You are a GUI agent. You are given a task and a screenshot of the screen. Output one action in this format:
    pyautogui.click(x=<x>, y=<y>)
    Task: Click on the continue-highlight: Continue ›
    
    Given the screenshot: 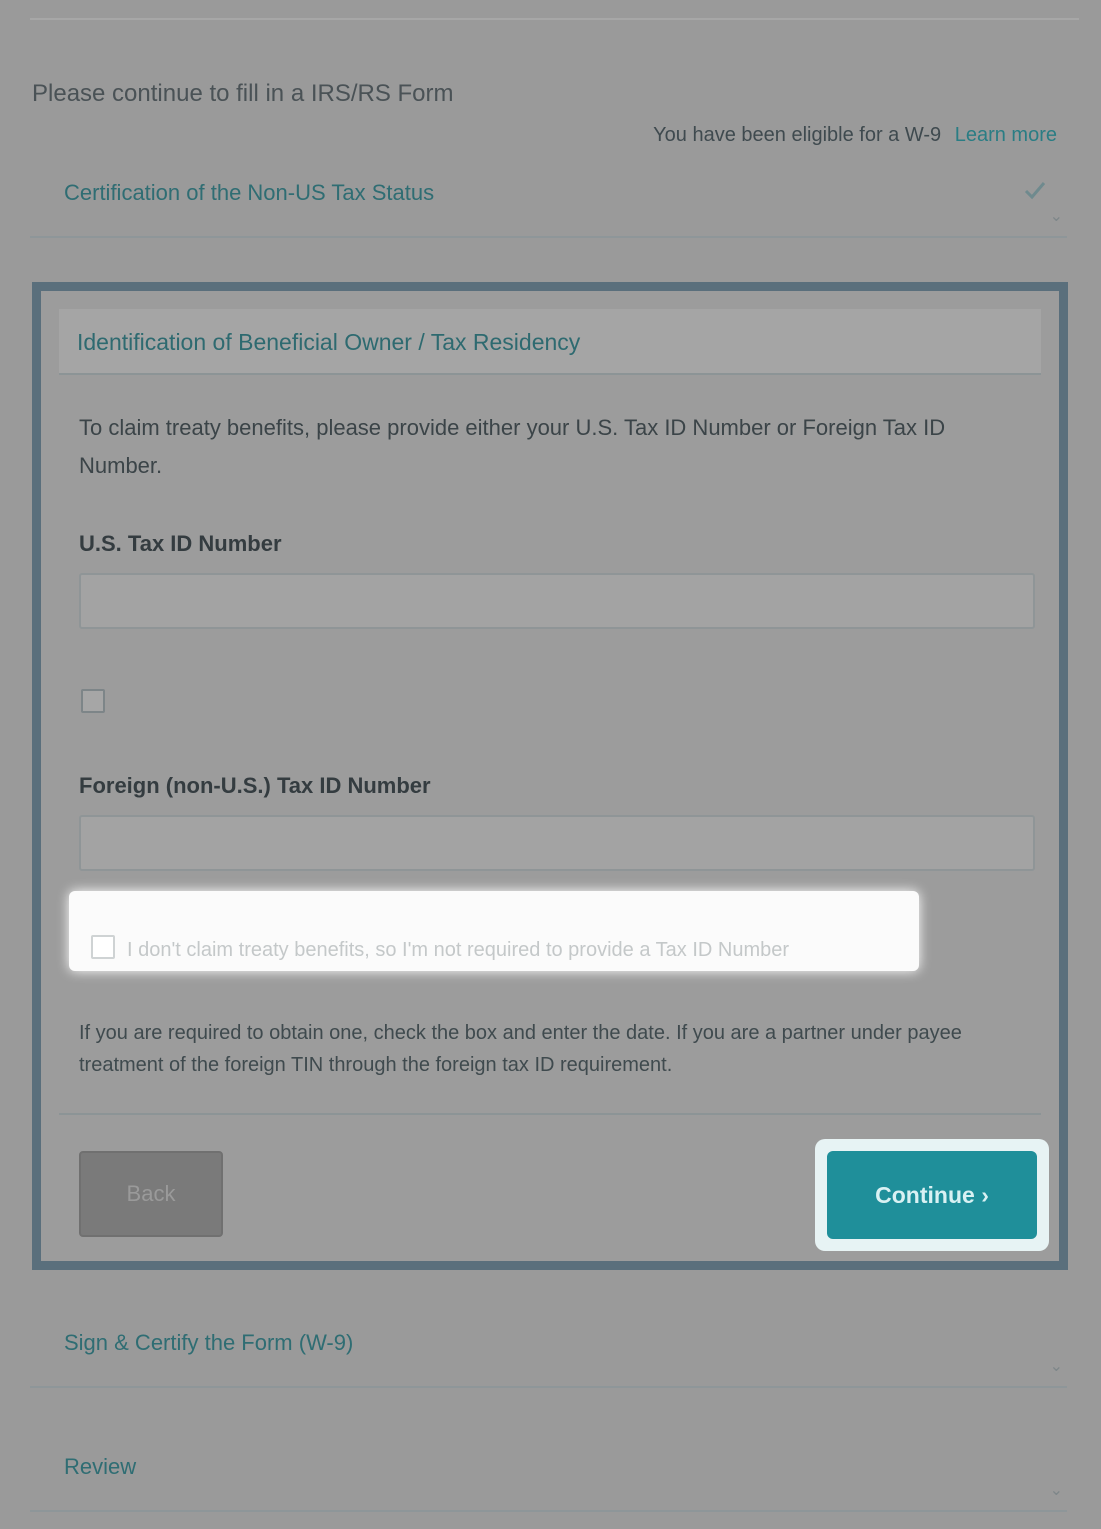 What is the action you would take?
    pyautogui.click(x=932, y=1195)
    